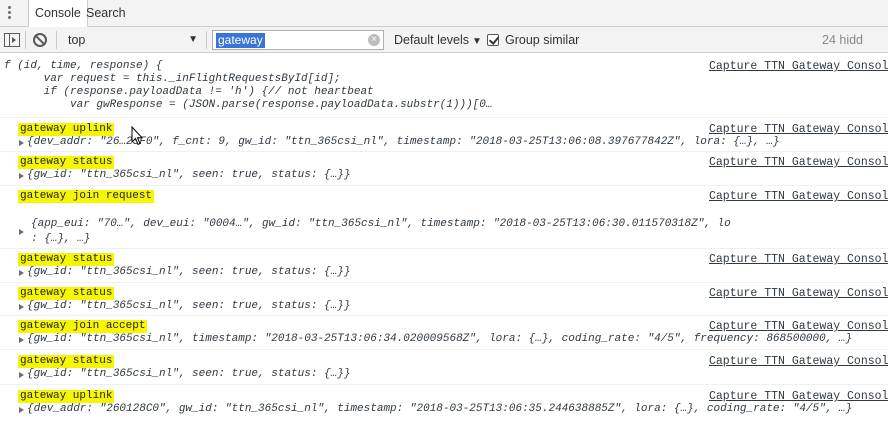 The width and height of the screenshot is (888, 422). I want to click on more-menu-icon, so click(9, 13).